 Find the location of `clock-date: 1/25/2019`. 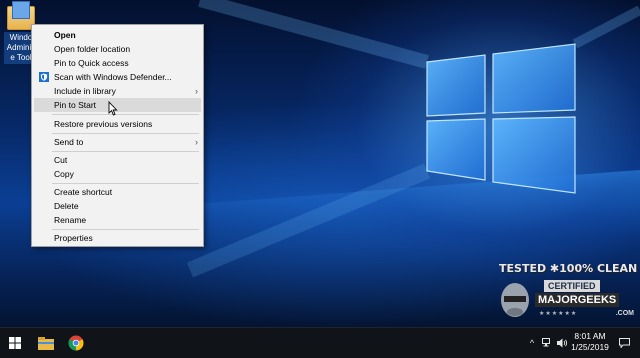

clock-date: 1/25/2019 is located at coordinates (590, 347).